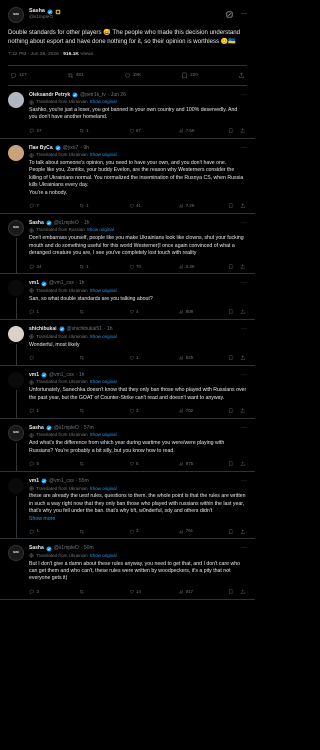  What do you see at coordinates (139, 312) in the screenshot?
I see `like-button: 4` at bounding box center [139, 312].